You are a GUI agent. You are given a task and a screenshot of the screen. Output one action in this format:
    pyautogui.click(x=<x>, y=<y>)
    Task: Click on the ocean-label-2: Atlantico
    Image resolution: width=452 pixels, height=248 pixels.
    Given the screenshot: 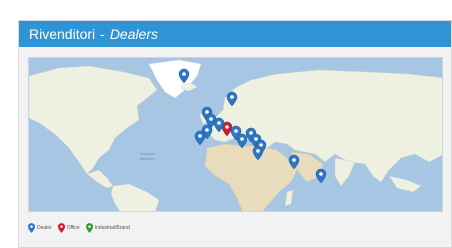 What is the action you would take?
    pyautogui.click(x=147, y=158)
    